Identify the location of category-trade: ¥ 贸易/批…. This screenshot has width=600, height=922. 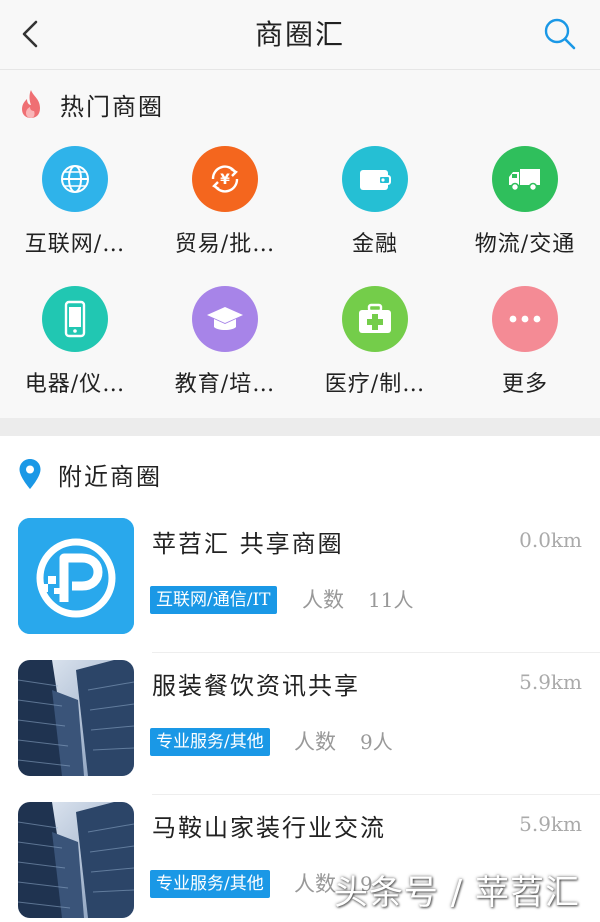
(225, 210).